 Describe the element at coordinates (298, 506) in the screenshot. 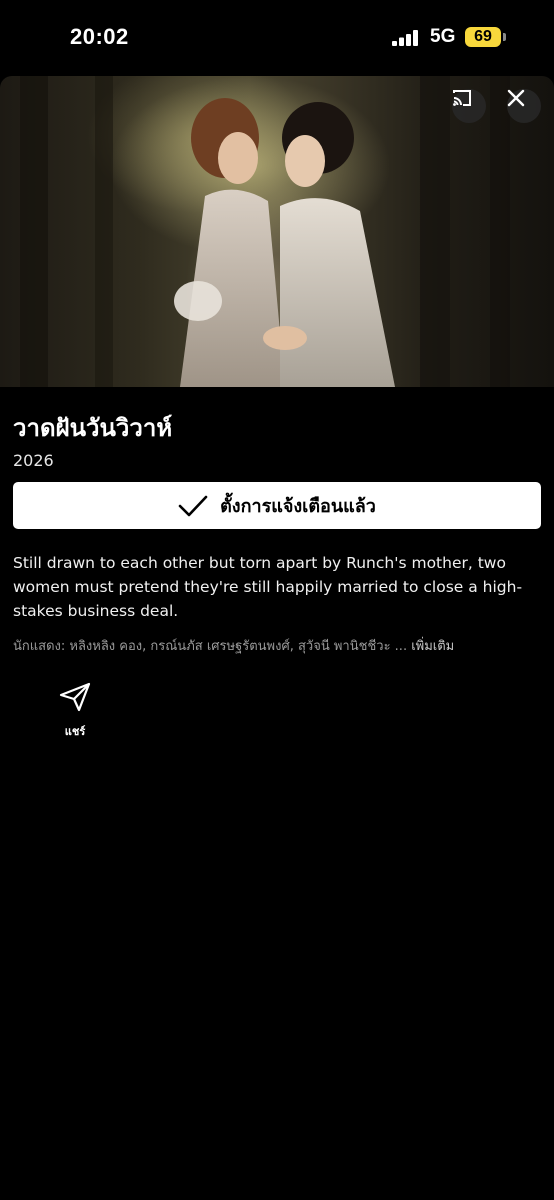

I see `remind-me-label: ตั้งการแจ้งเตือนแล้ว` at that location.